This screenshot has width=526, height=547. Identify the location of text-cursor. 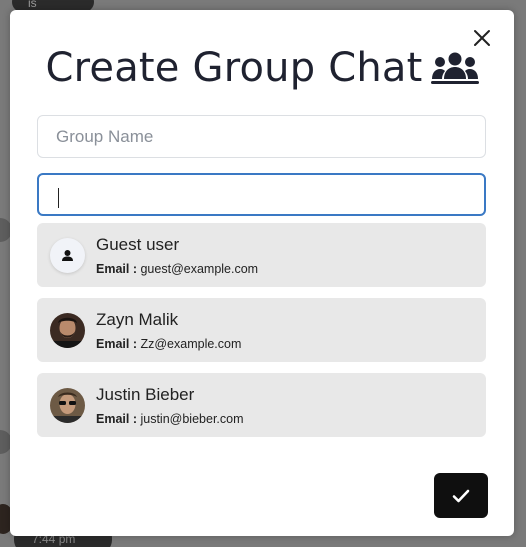
(58, 198).